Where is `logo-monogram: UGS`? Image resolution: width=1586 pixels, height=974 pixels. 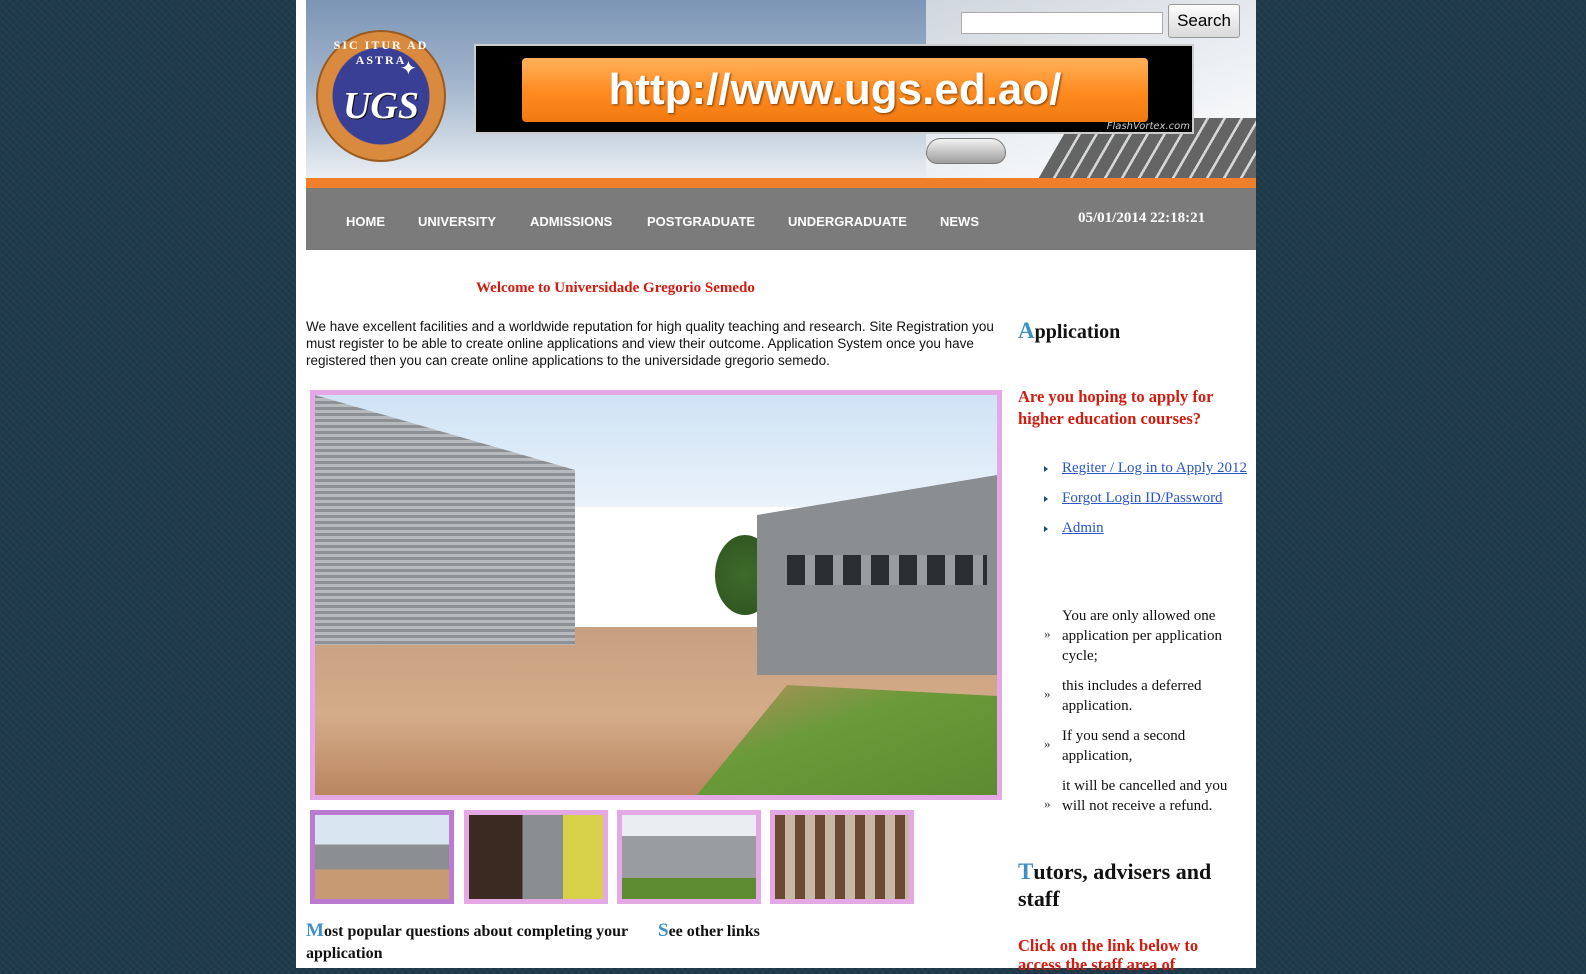 logo-monogram: UGS is located at coordinates (381, 106).